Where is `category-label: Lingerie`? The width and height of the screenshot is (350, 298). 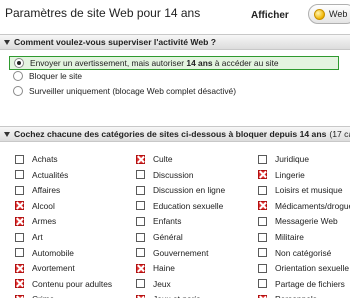 category-label: Lingerie is located at coordinates (290, 174).